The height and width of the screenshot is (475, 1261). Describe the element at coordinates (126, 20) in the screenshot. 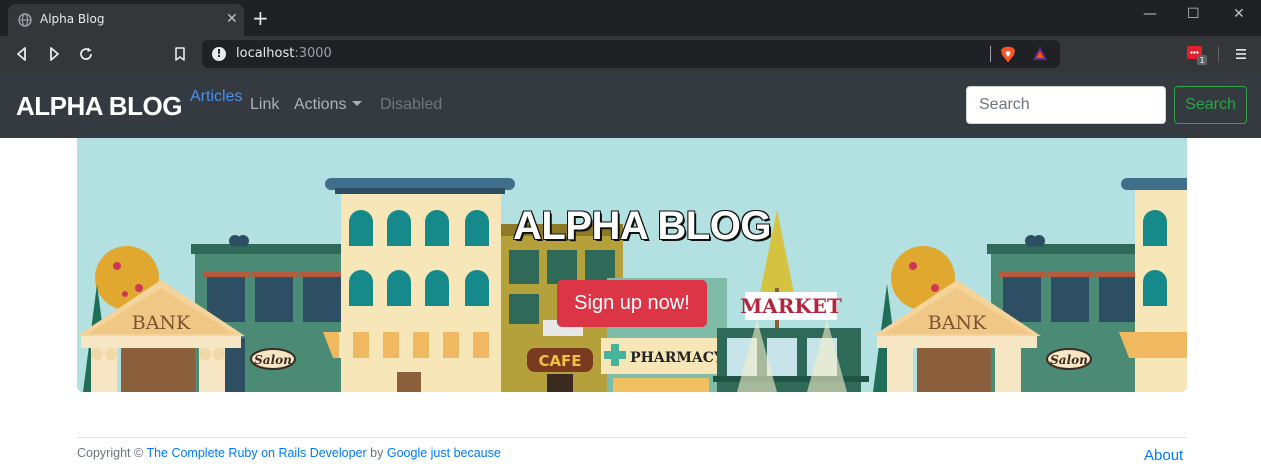

I see `browser-tab: Alpha Blog ✕` at that location.